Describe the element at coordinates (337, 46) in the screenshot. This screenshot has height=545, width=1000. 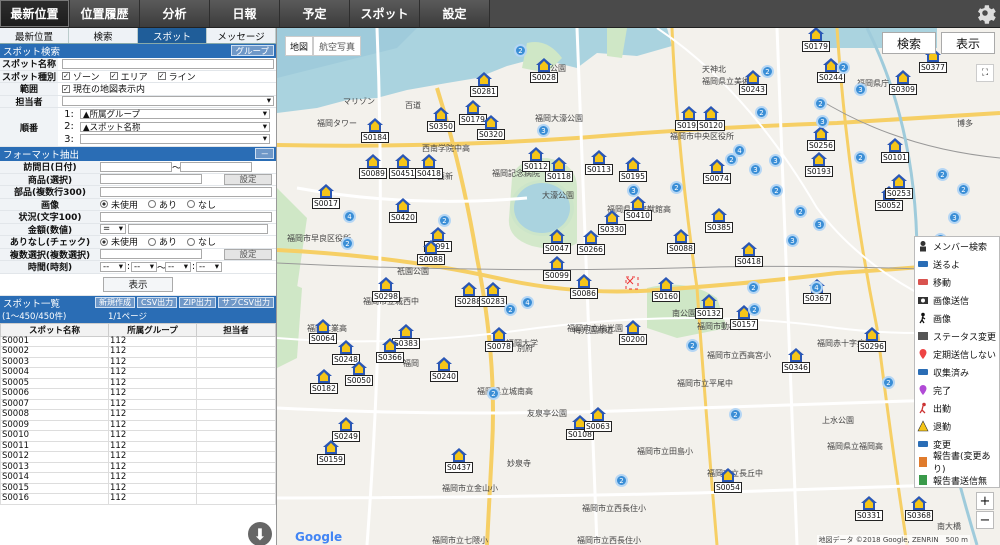
I see `map-type-satellite: 航空写真` at that location.